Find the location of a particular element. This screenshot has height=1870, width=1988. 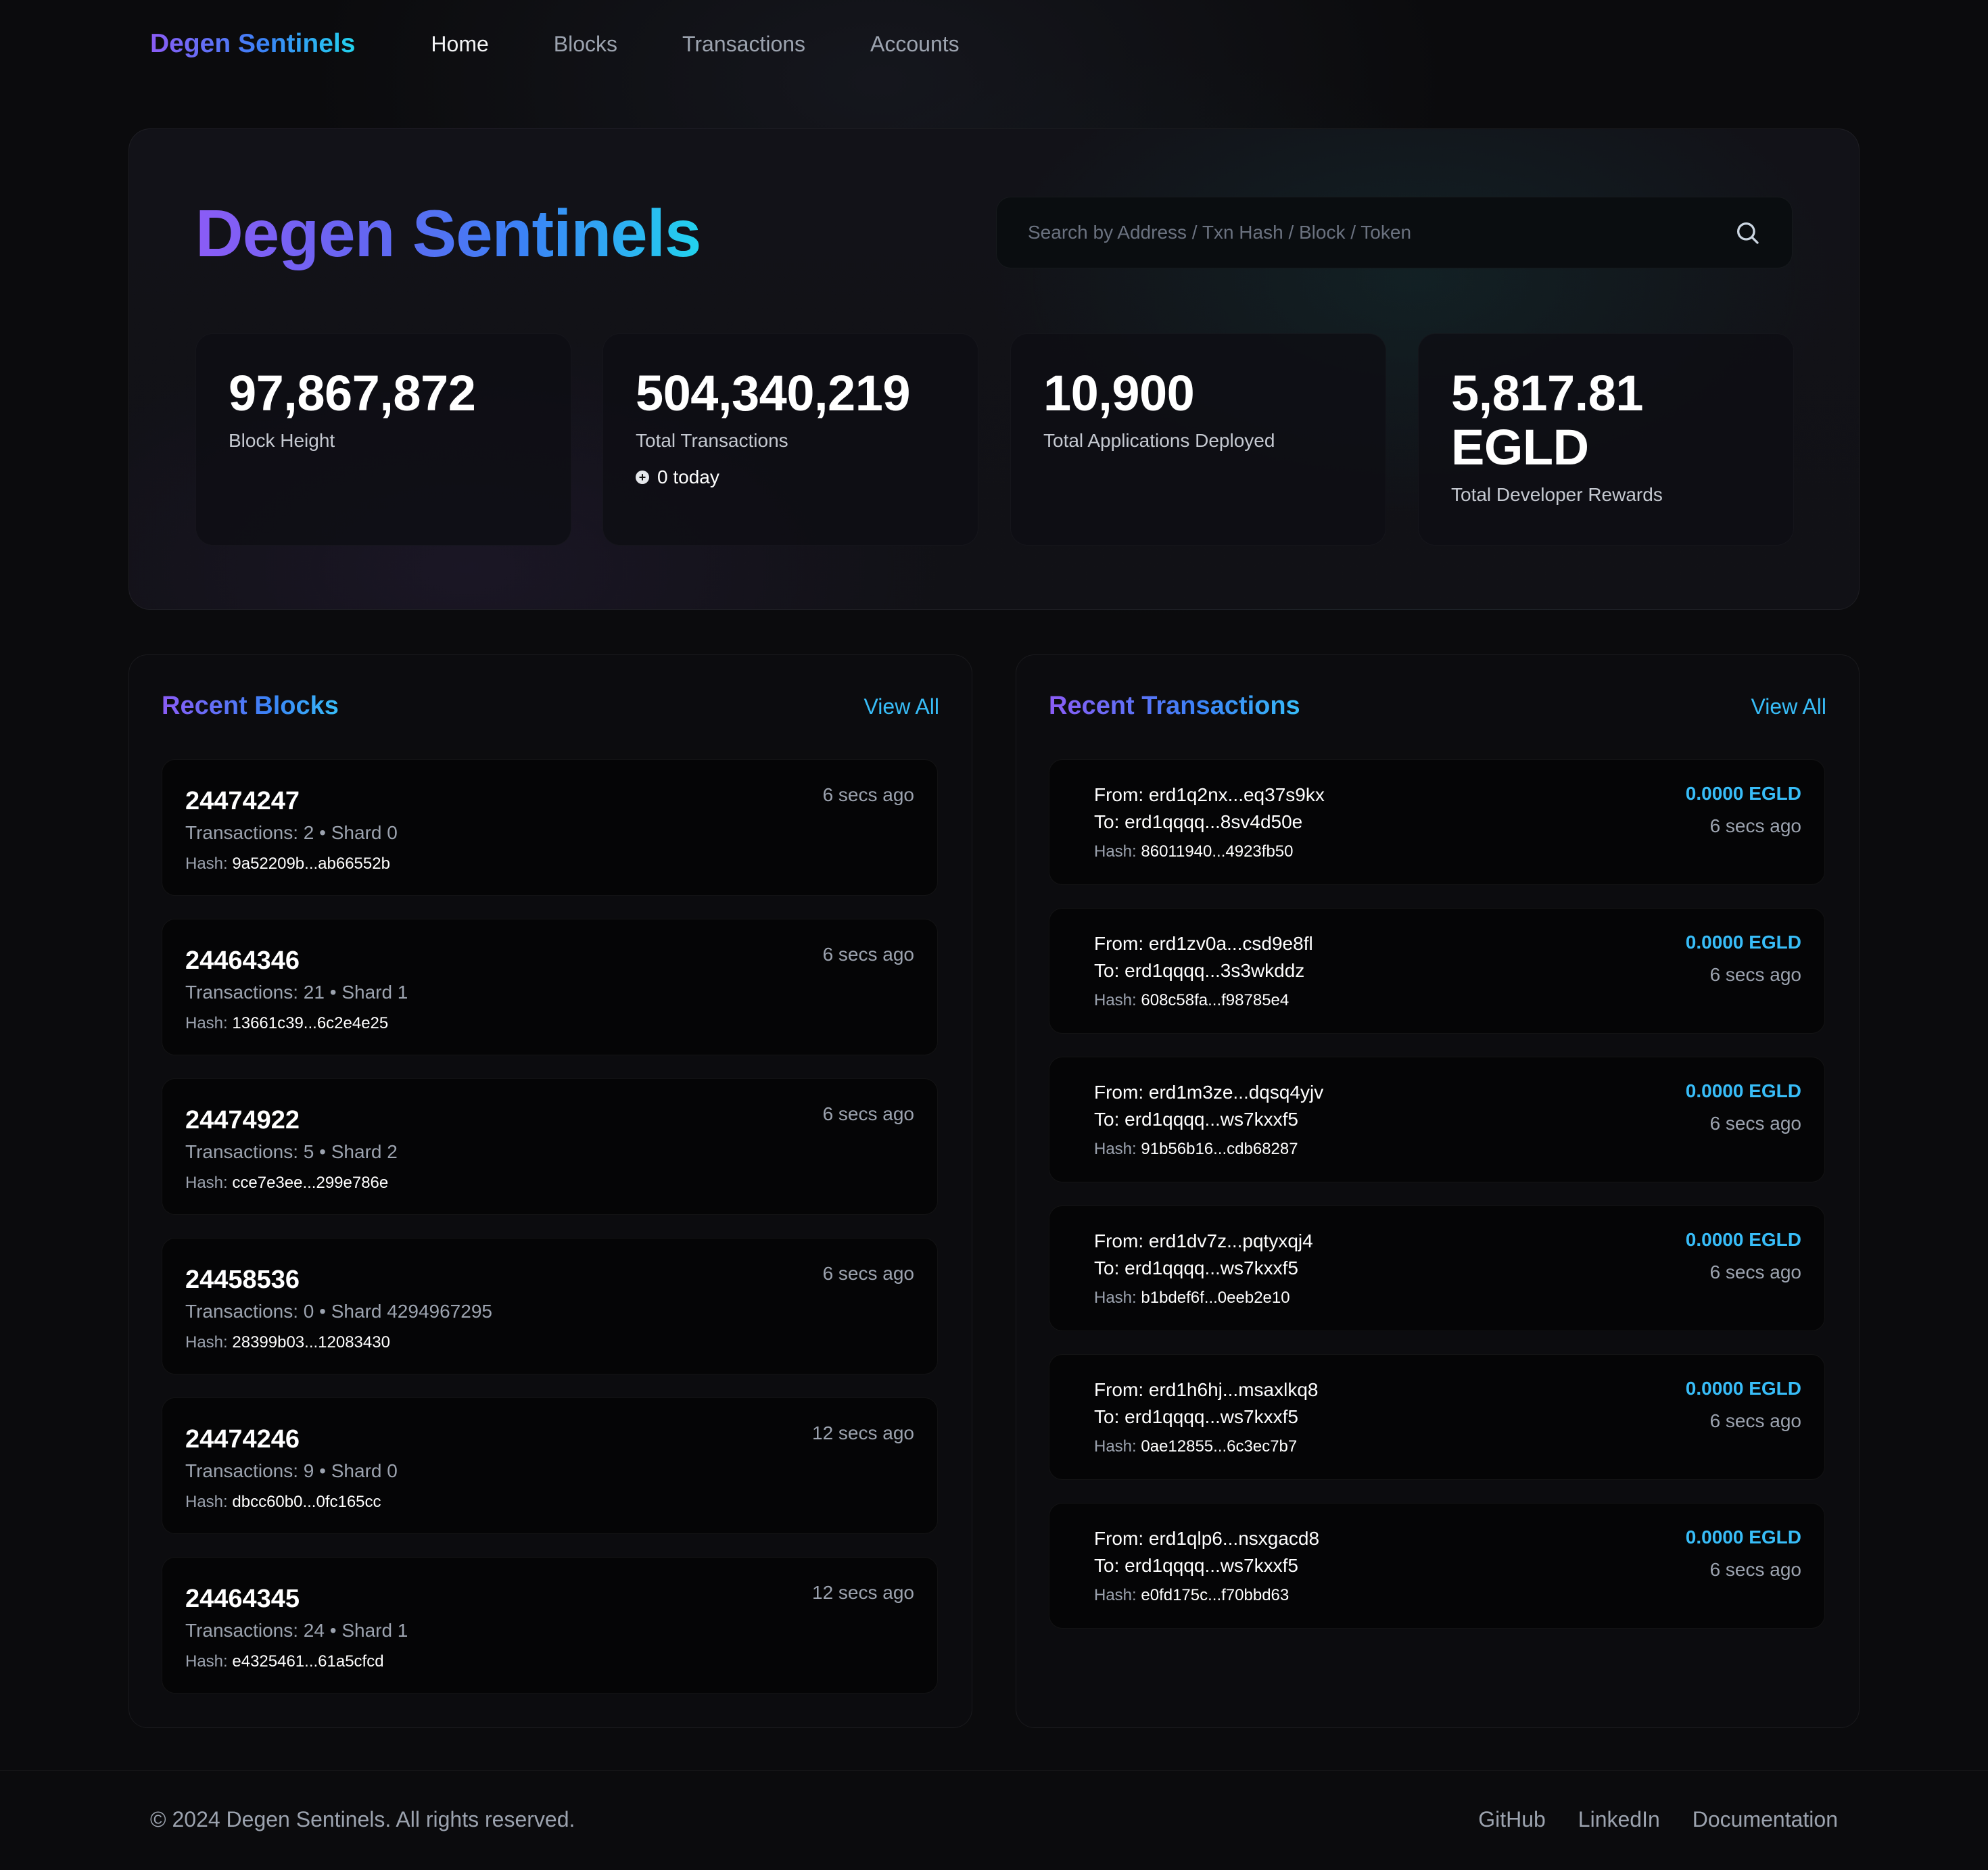

tx-from: From: erd1zv0a...csd9e8fl is located at coordinates (1204, 944).